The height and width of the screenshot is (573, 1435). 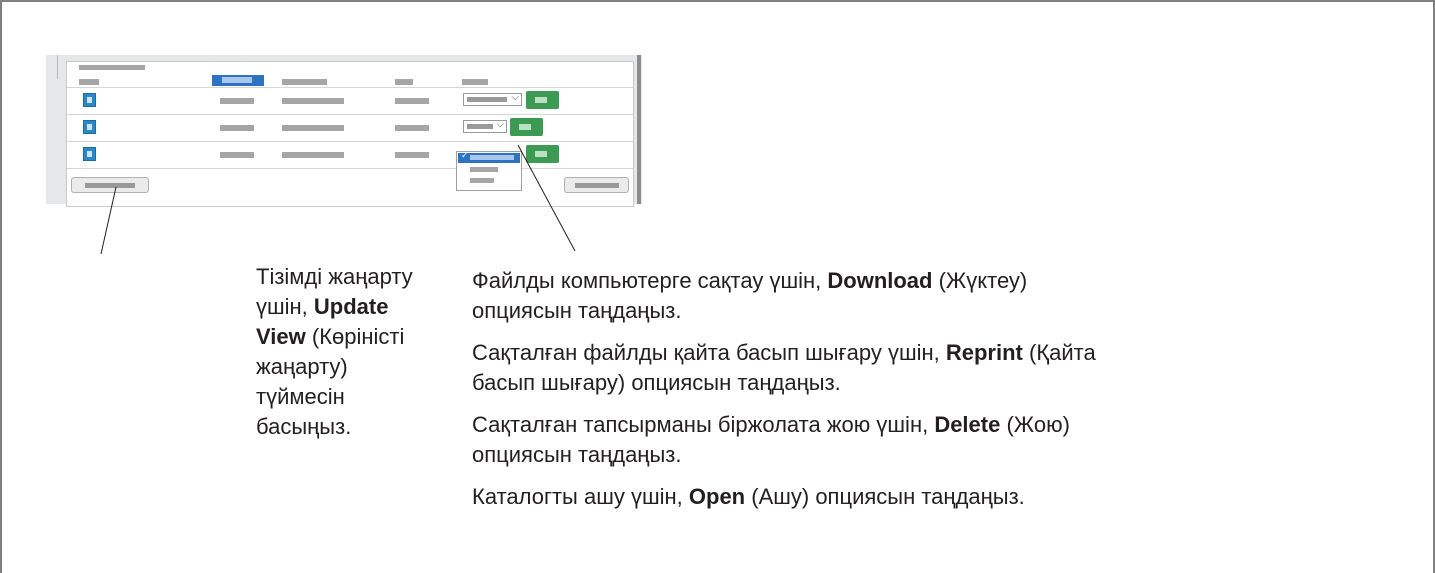 I want to click on caption-text: (Ашу) опциясын таңдаңыз., so click(x=885, y=496).